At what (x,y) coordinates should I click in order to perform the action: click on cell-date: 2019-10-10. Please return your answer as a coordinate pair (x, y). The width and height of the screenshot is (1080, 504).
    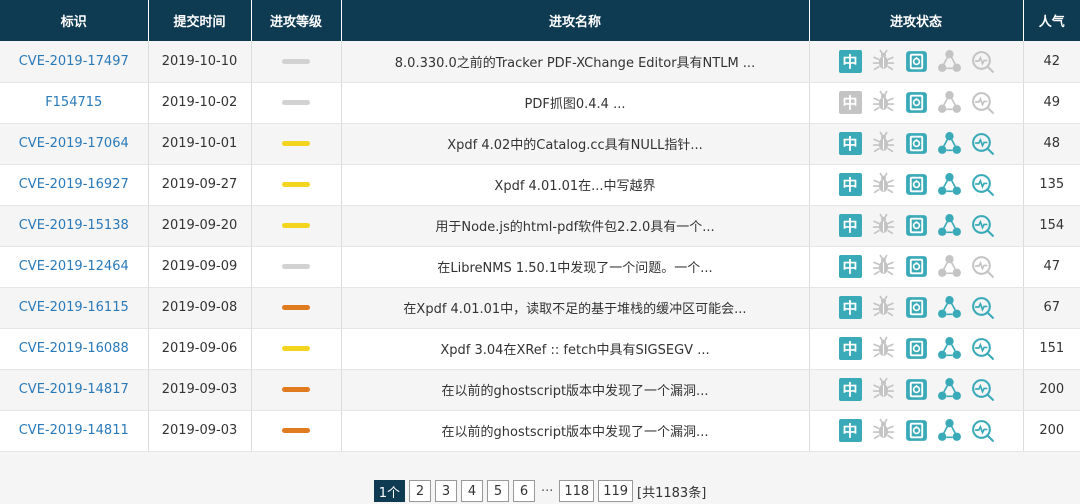
    Looking at the image, I should click on (200, 62).